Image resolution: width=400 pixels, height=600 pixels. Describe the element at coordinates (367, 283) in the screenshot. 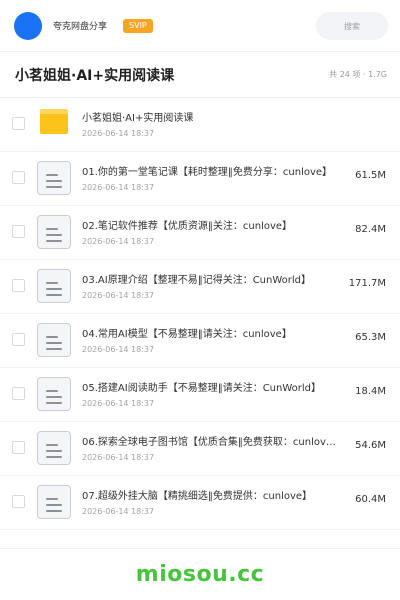

I see `item-size: 171.7M` at that location.